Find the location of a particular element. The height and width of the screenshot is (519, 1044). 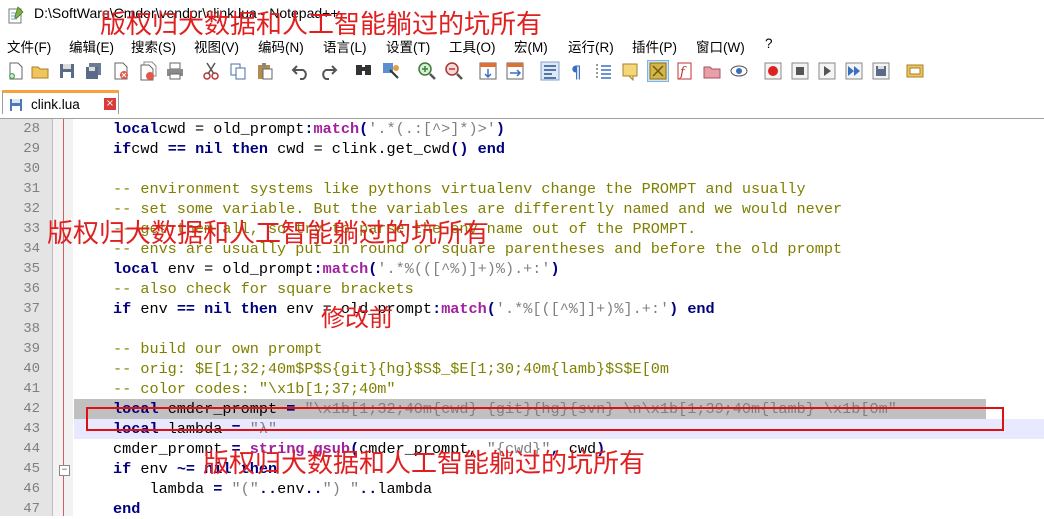

line-number: 35 is located at coordinates (31, 269).